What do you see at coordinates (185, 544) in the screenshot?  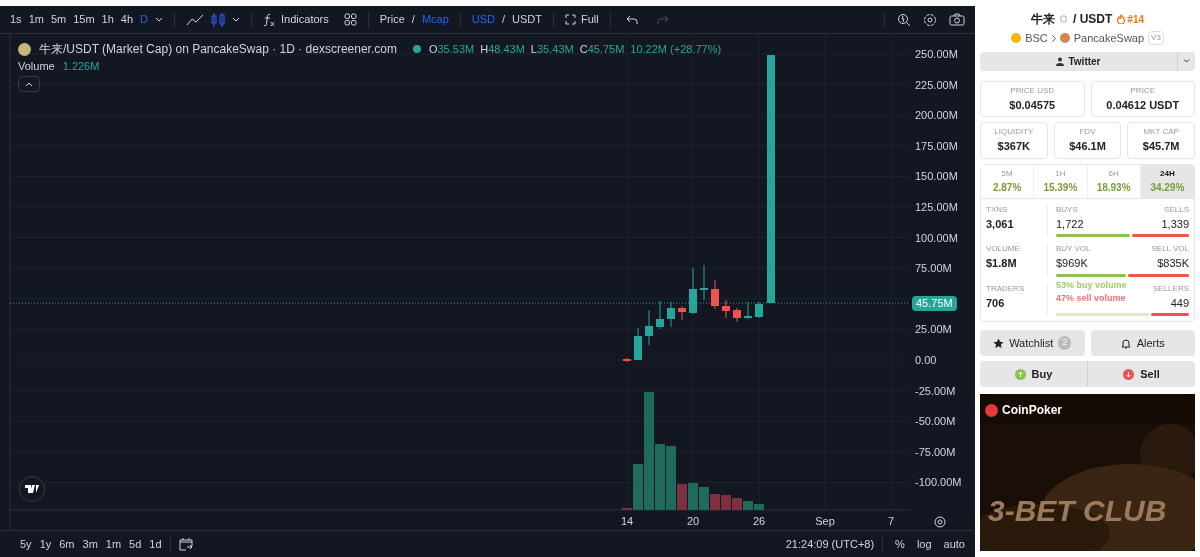 I see `calendar-icon` at bounding box center [185, 544].